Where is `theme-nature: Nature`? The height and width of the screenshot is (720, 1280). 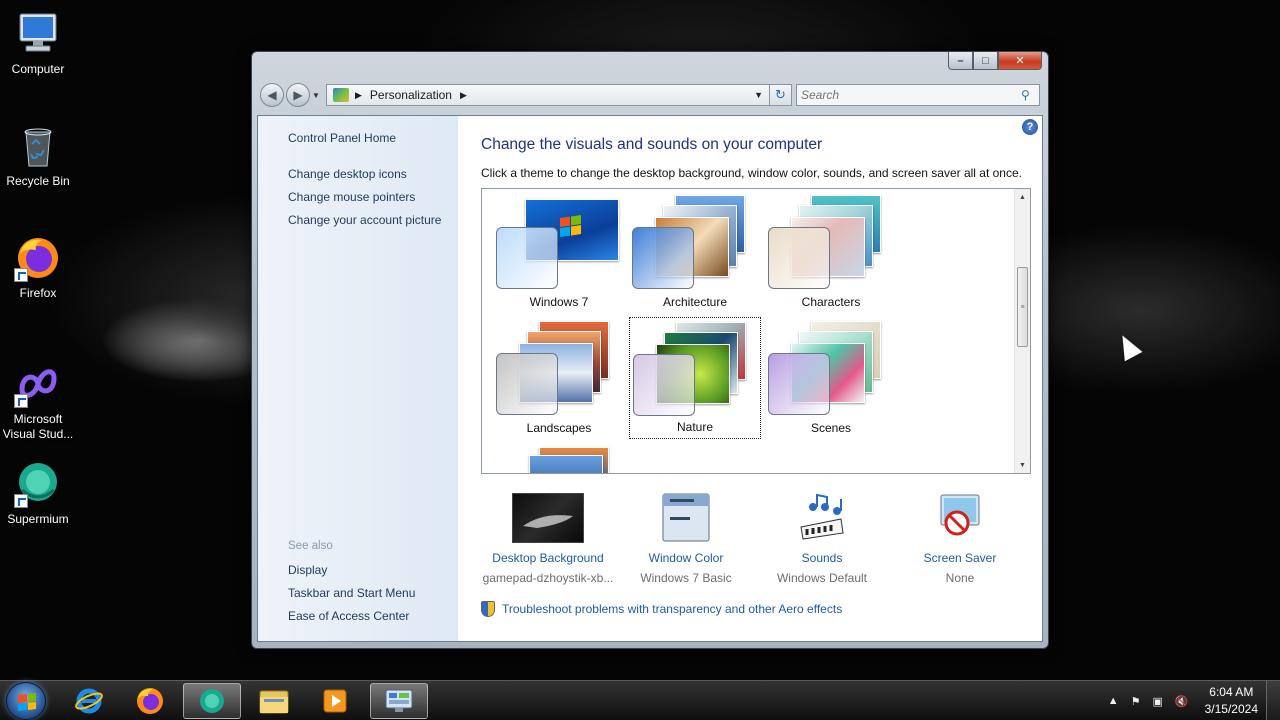
theme-nature: Nature is located at coordinates (695, 378).